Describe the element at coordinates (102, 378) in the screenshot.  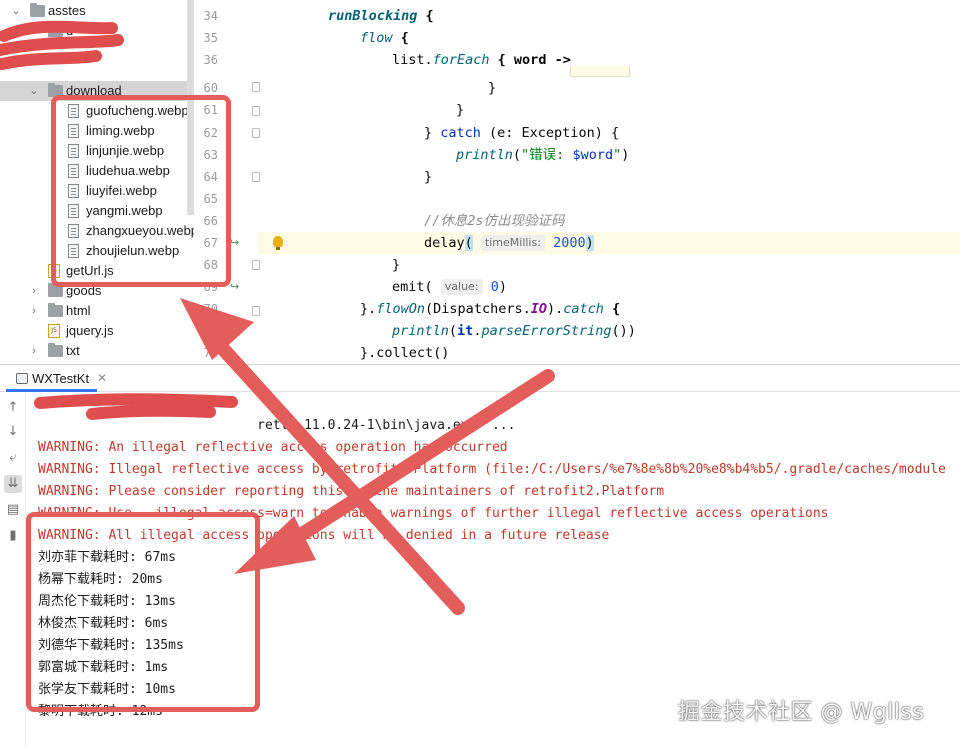
I see `close-icon: ✕` at that location.